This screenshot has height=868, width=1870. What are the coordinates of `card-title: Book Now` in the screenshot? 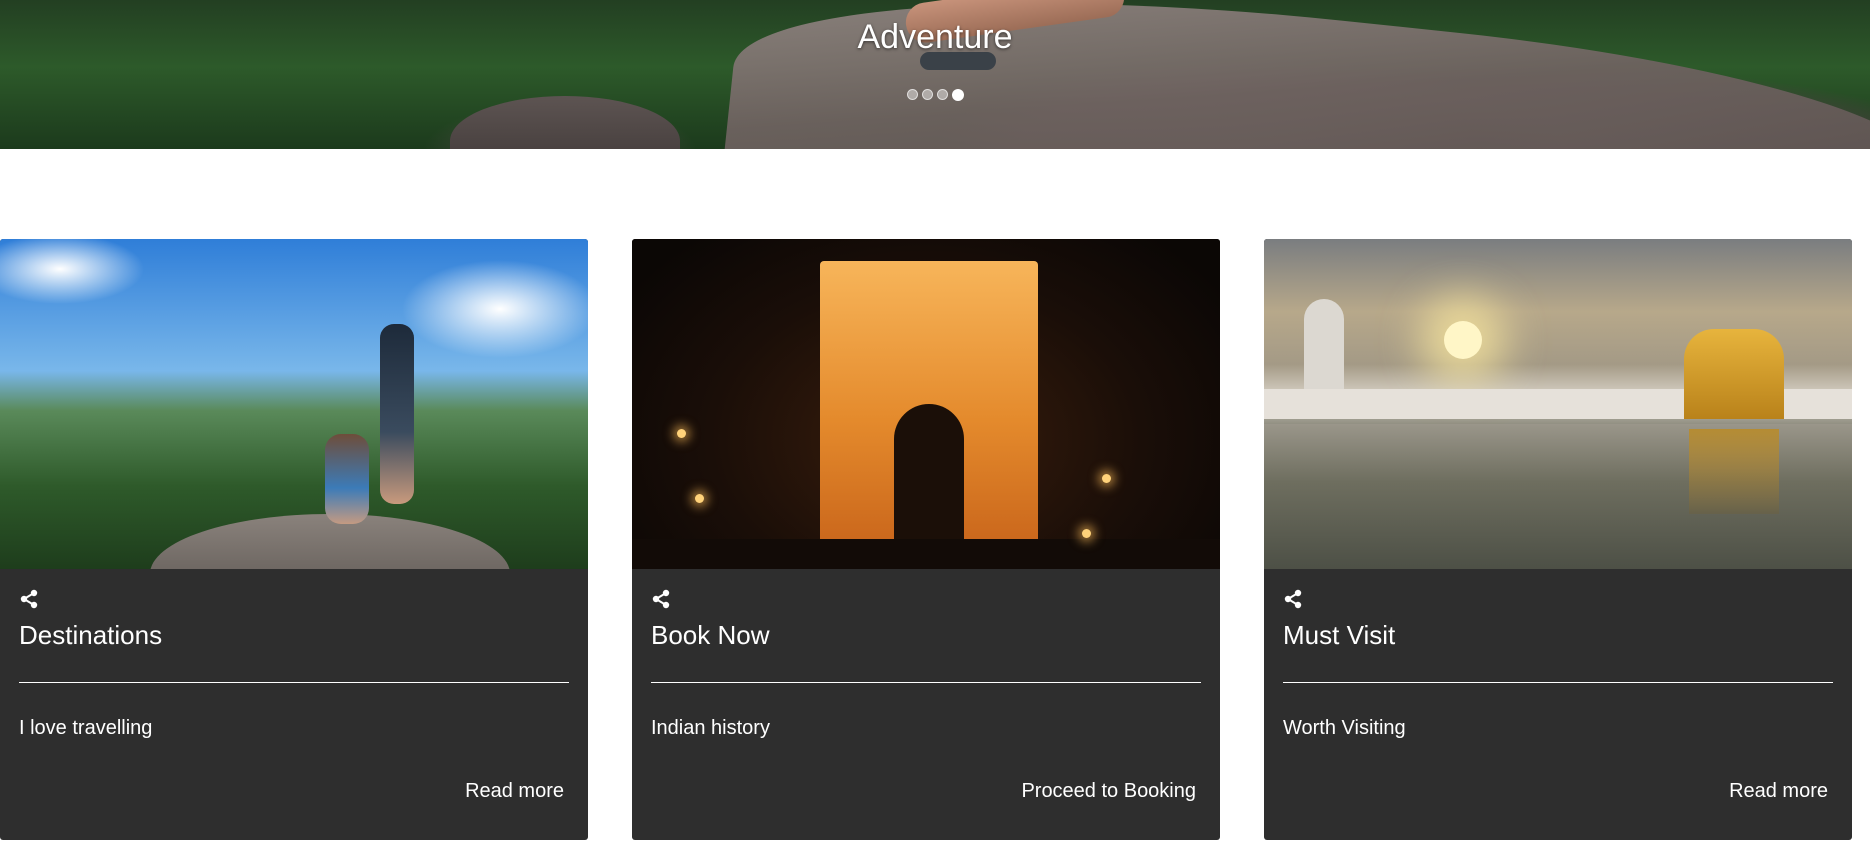 It's located at (710, 635).